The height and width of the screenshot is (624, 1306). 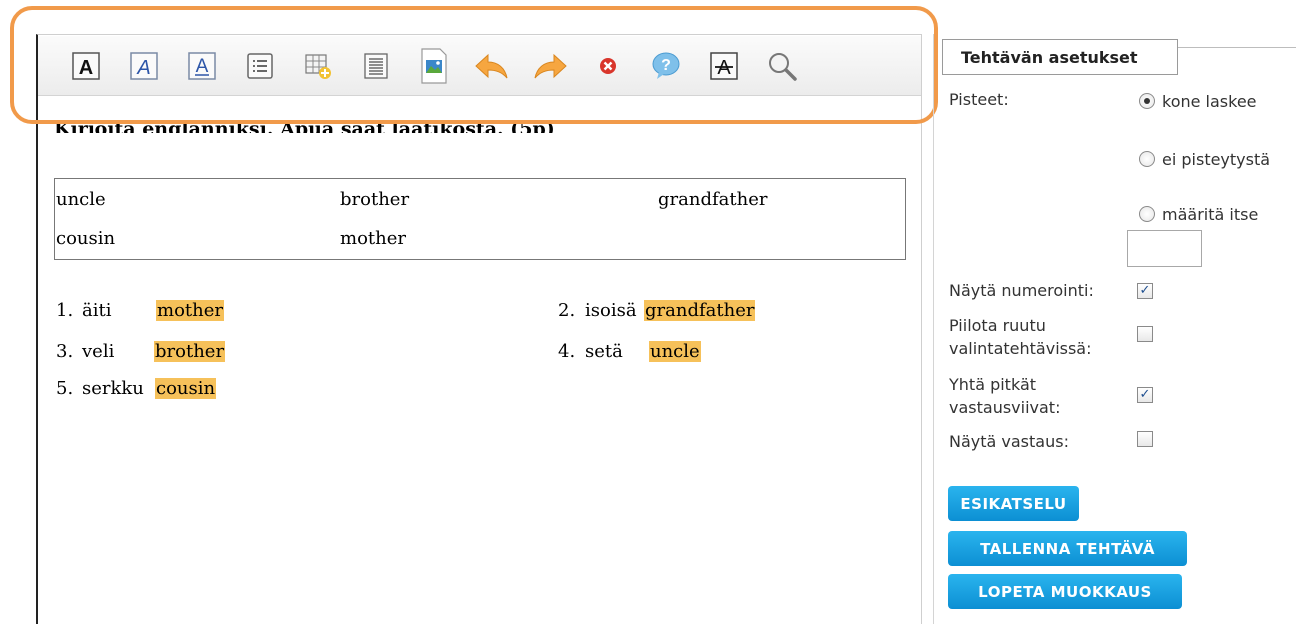 I want to click on strikethrough-text-icon: A, so click(x=724, y=66).